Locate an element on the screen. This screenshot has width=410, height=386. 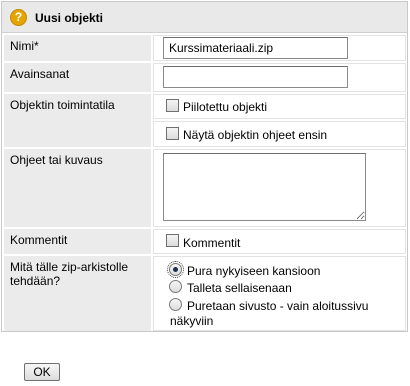
name-label-cell: Nimi* is located at coordinates (77, 48).